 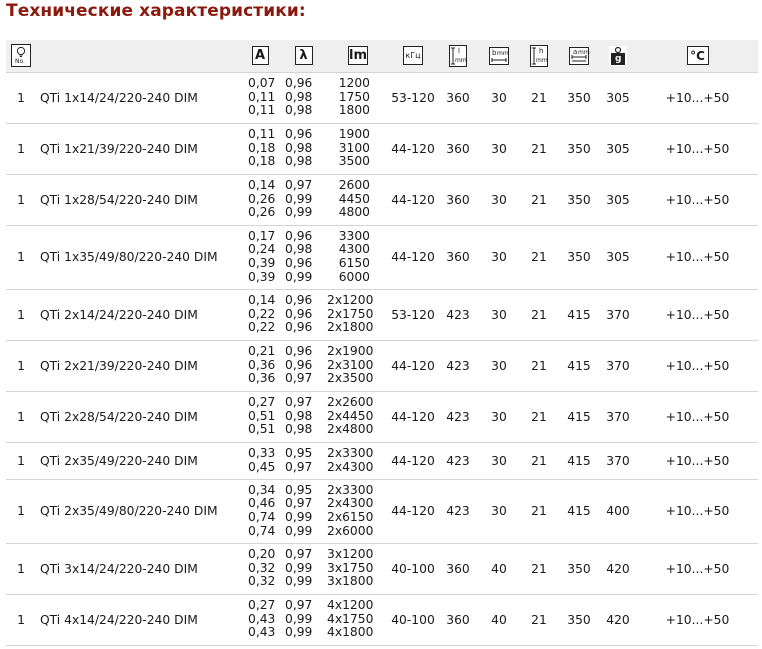 I want to click on current-cell-value: 0,45, so click(x=262, y=466).